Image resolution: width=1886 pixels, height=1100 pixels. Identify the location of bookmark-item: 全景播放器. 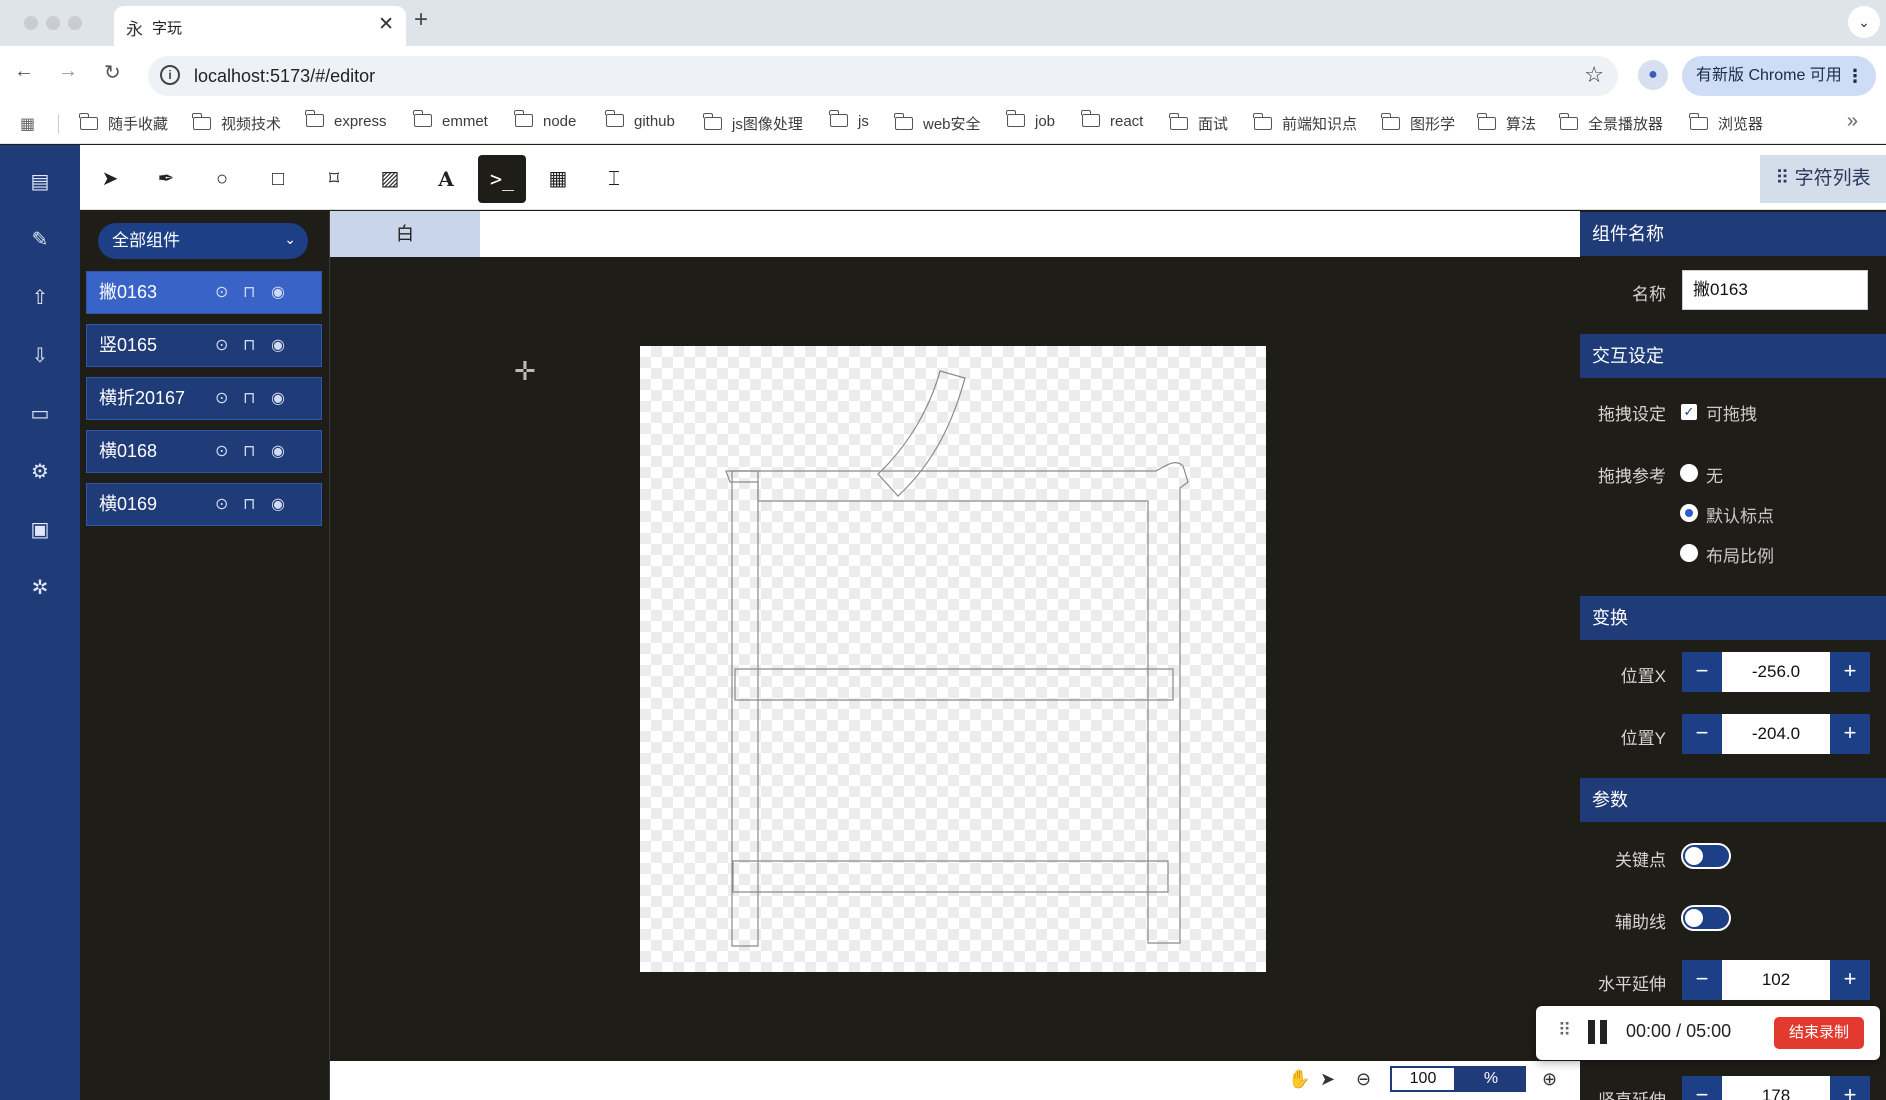
(1611, 123).